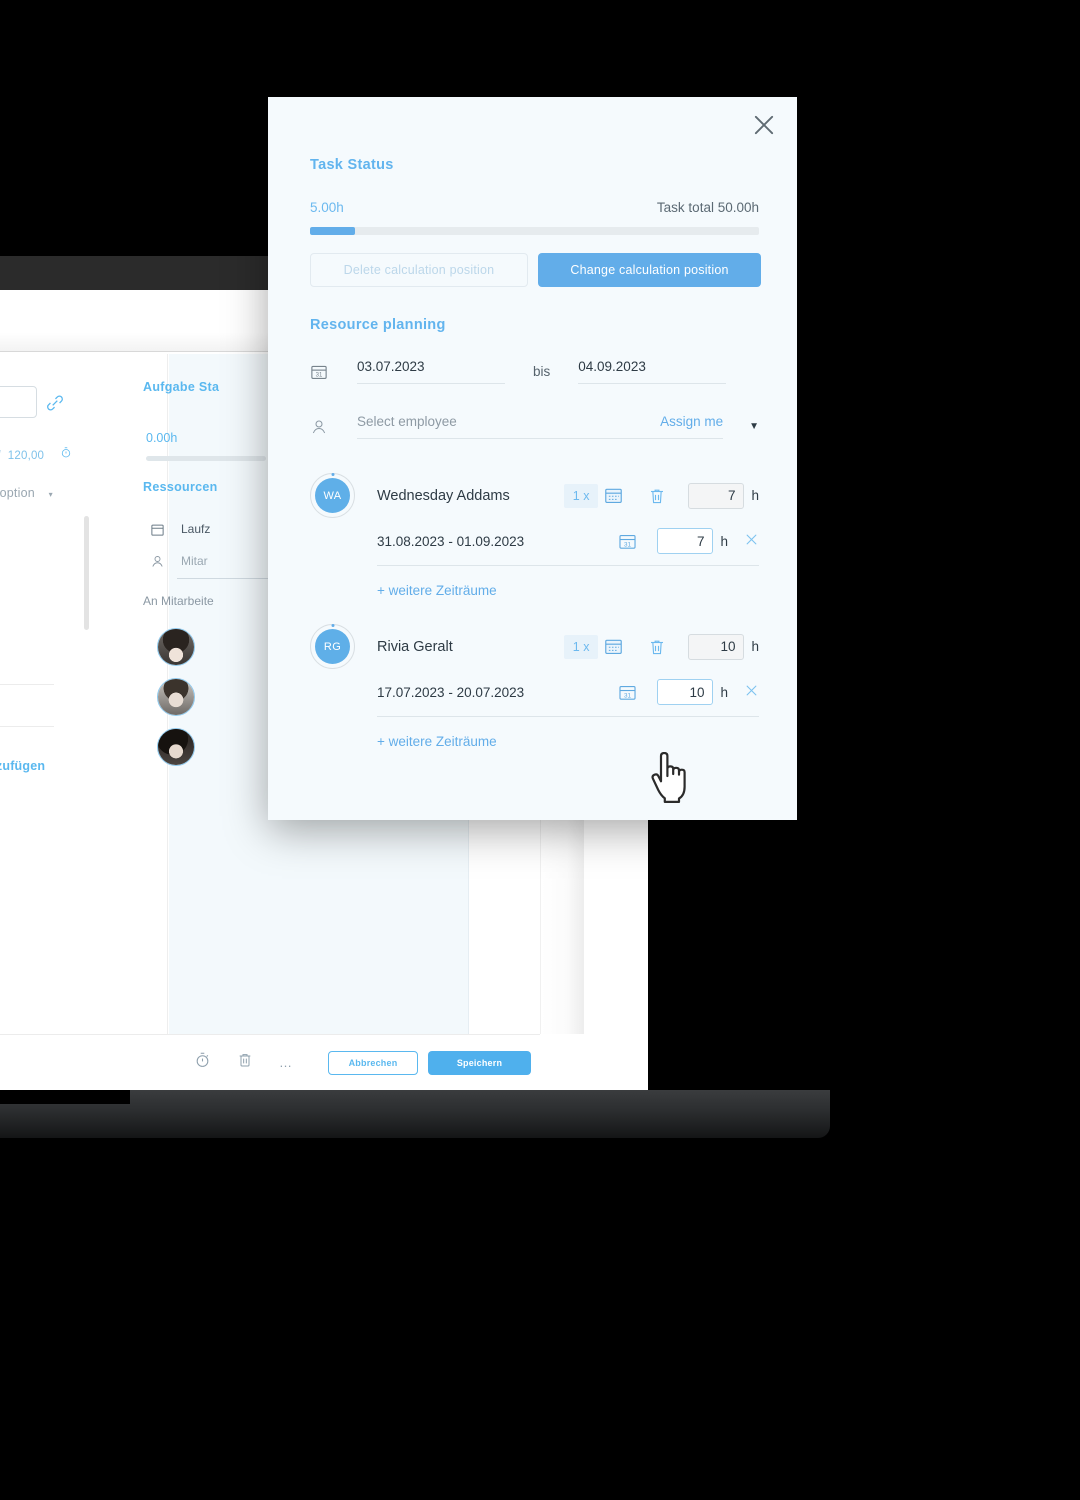 This screenshot has width=1080, height=1500. Describe the element at coordinates (443, 495) in the screenshot. I see `person-name: Wednesday Addams` at that location.